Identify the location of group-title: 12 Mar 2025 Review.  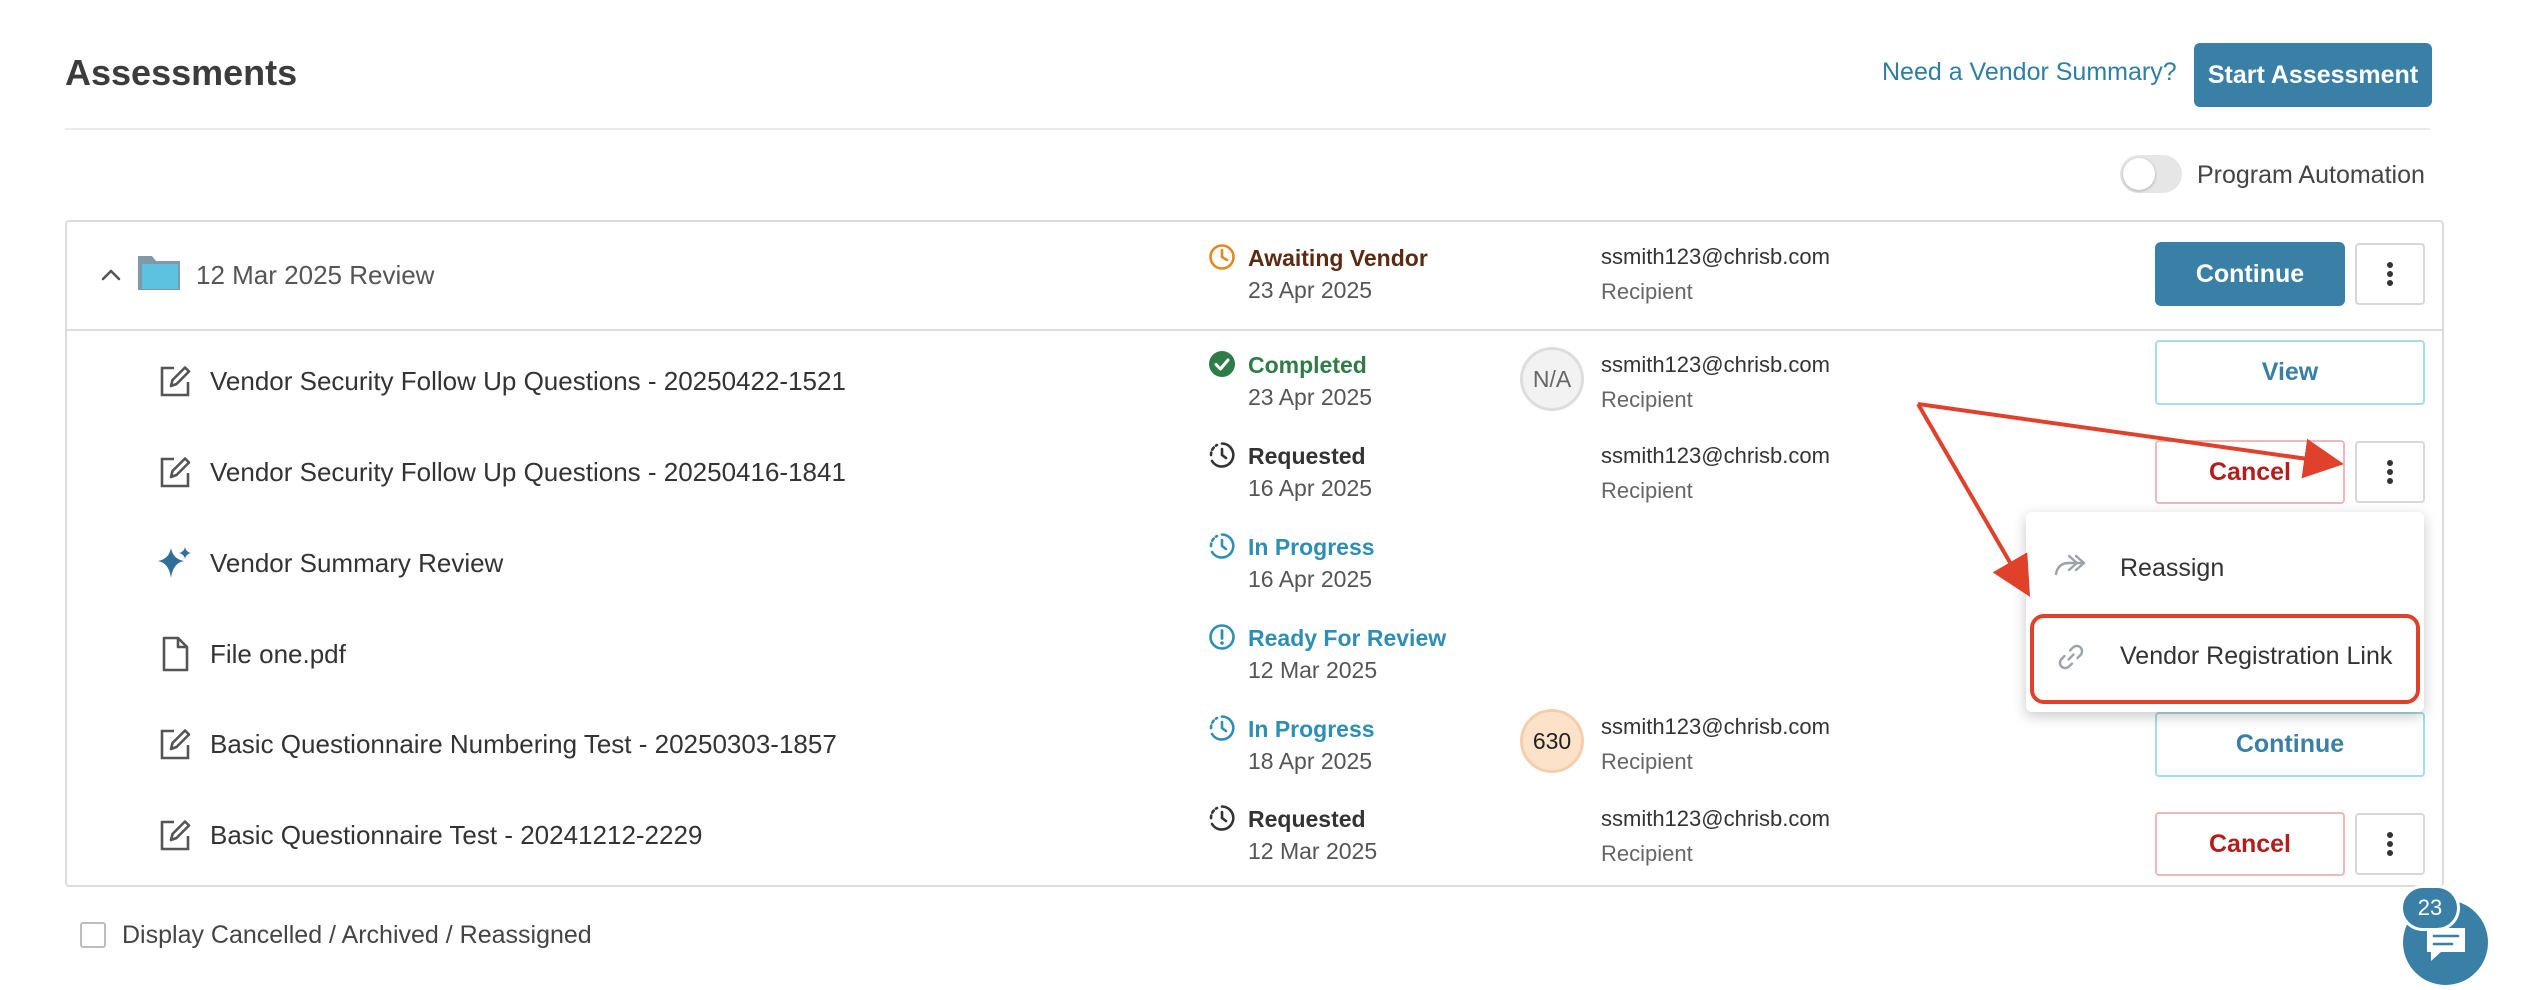
(315, 275).